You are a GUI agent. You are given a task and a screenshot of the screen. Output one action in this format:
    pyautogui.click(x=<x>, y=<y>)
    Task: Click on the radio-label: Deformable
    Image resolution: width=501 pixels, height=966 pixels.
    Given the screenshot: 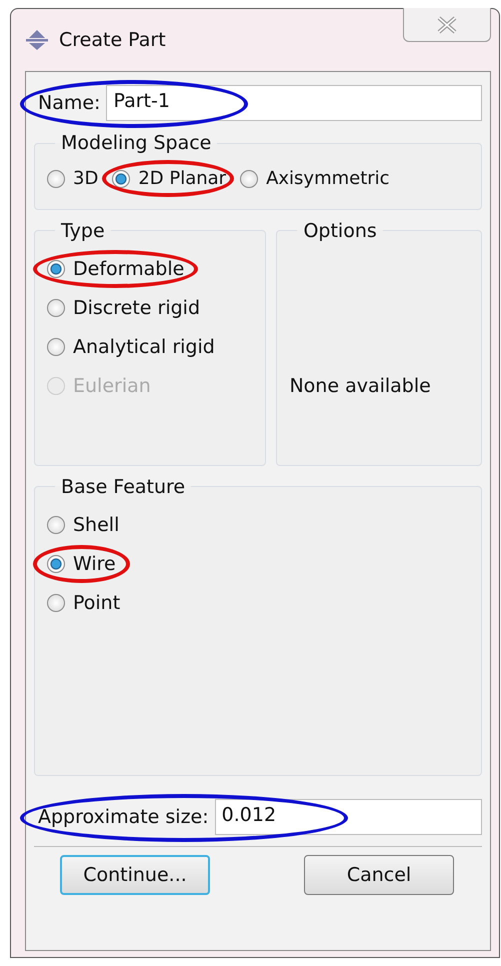 What is the action you would take?
    pyautogui.click(x=128, y=269)
    